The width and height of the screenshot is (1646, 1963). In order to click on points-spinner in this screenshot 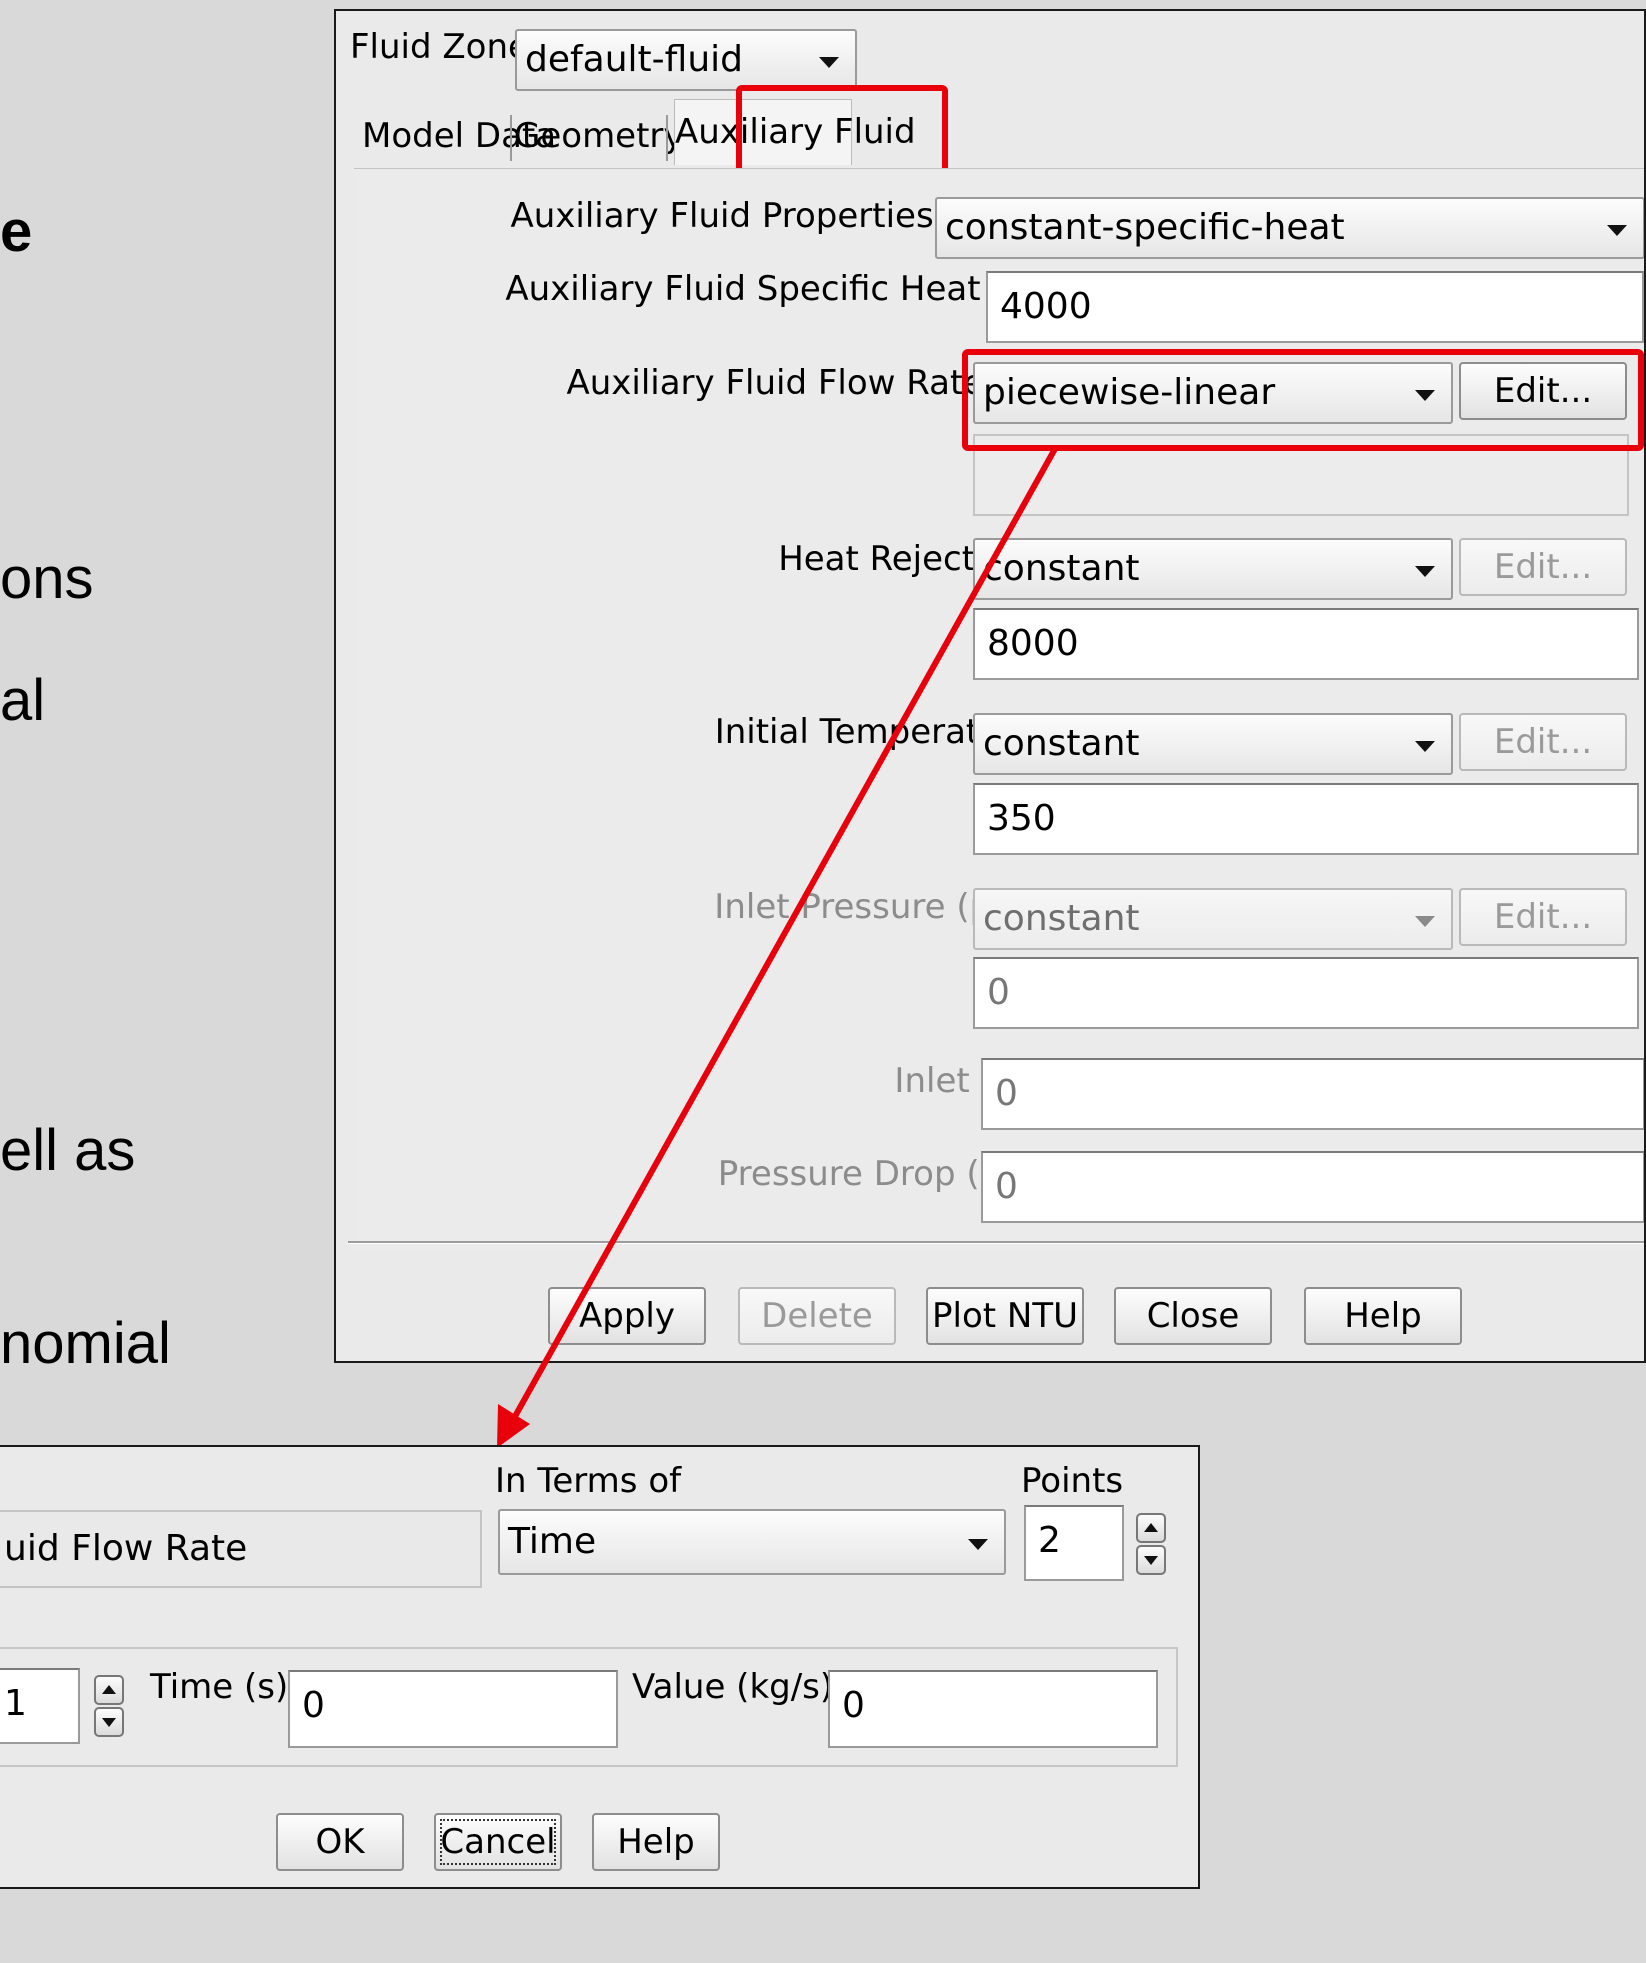, I will do `click(1152, 1545)`.